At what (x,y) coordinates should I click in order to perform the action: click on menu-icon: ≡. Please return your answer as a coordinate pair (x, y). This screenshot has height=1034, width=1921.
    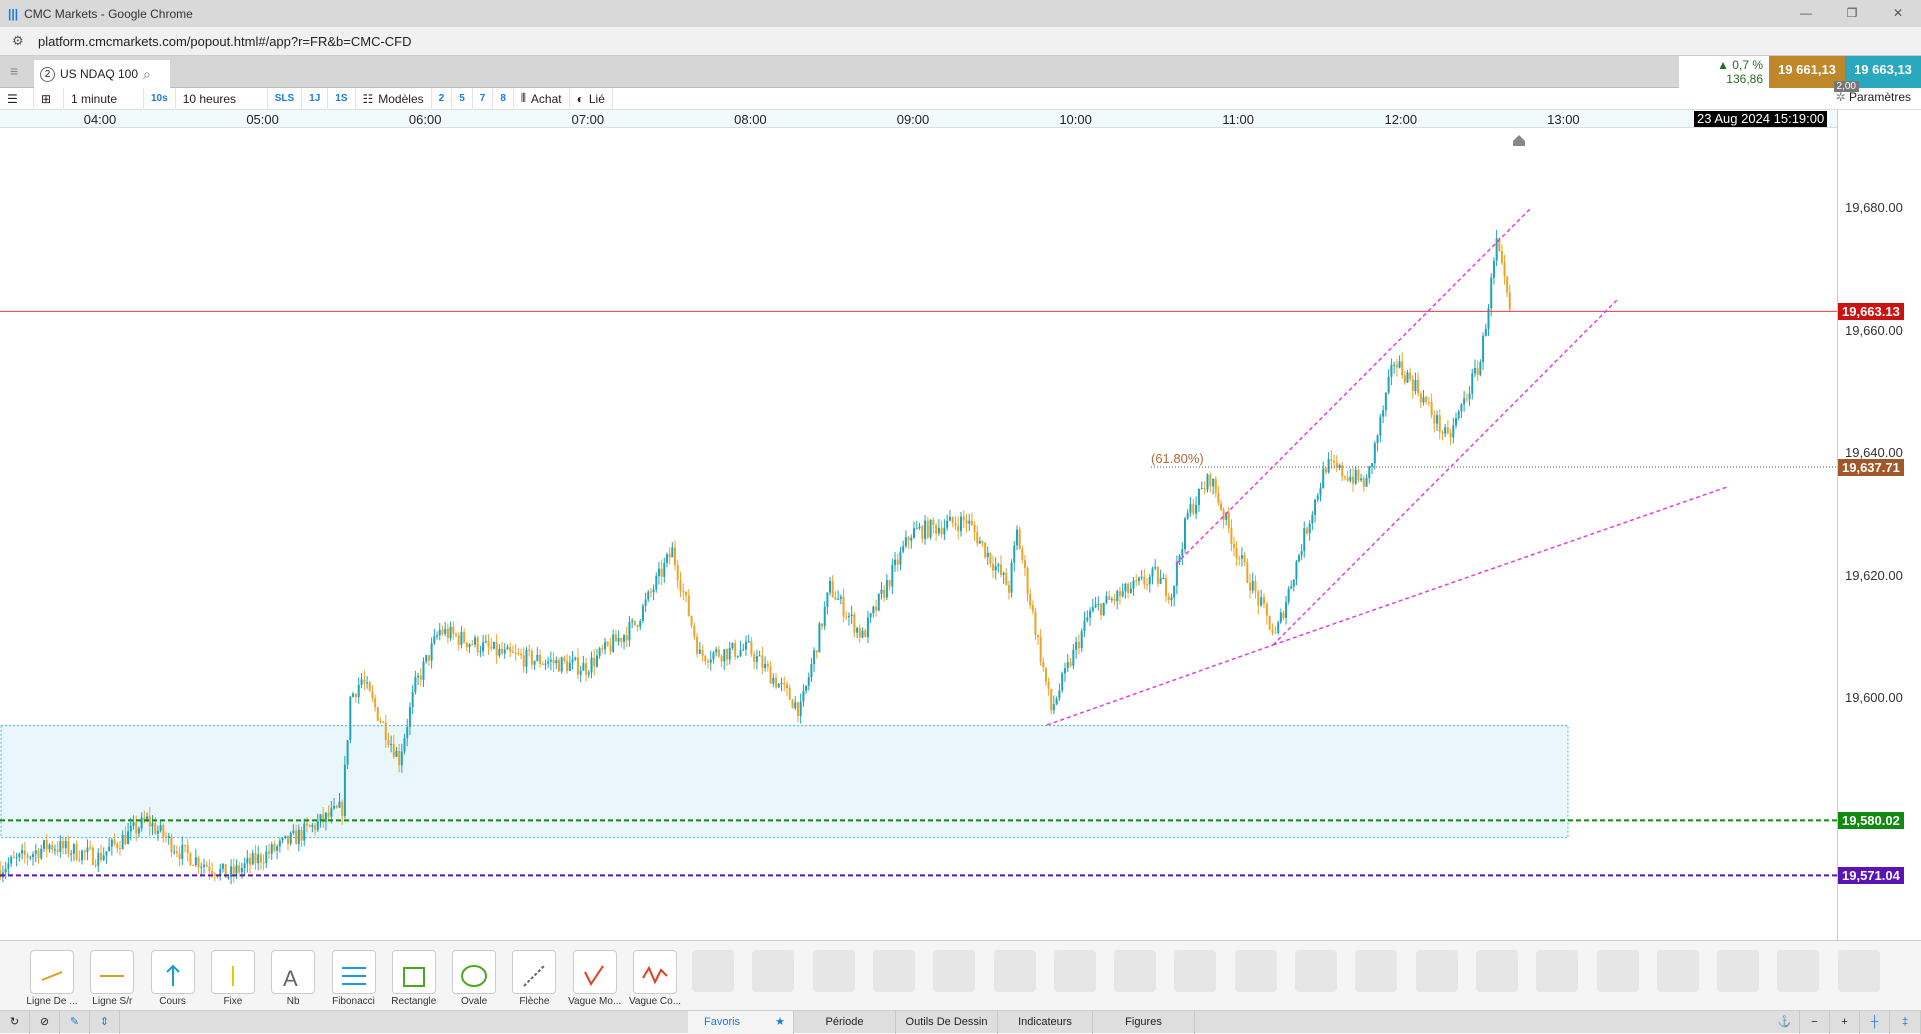
    Looking at the image, I should click on (14, 71).